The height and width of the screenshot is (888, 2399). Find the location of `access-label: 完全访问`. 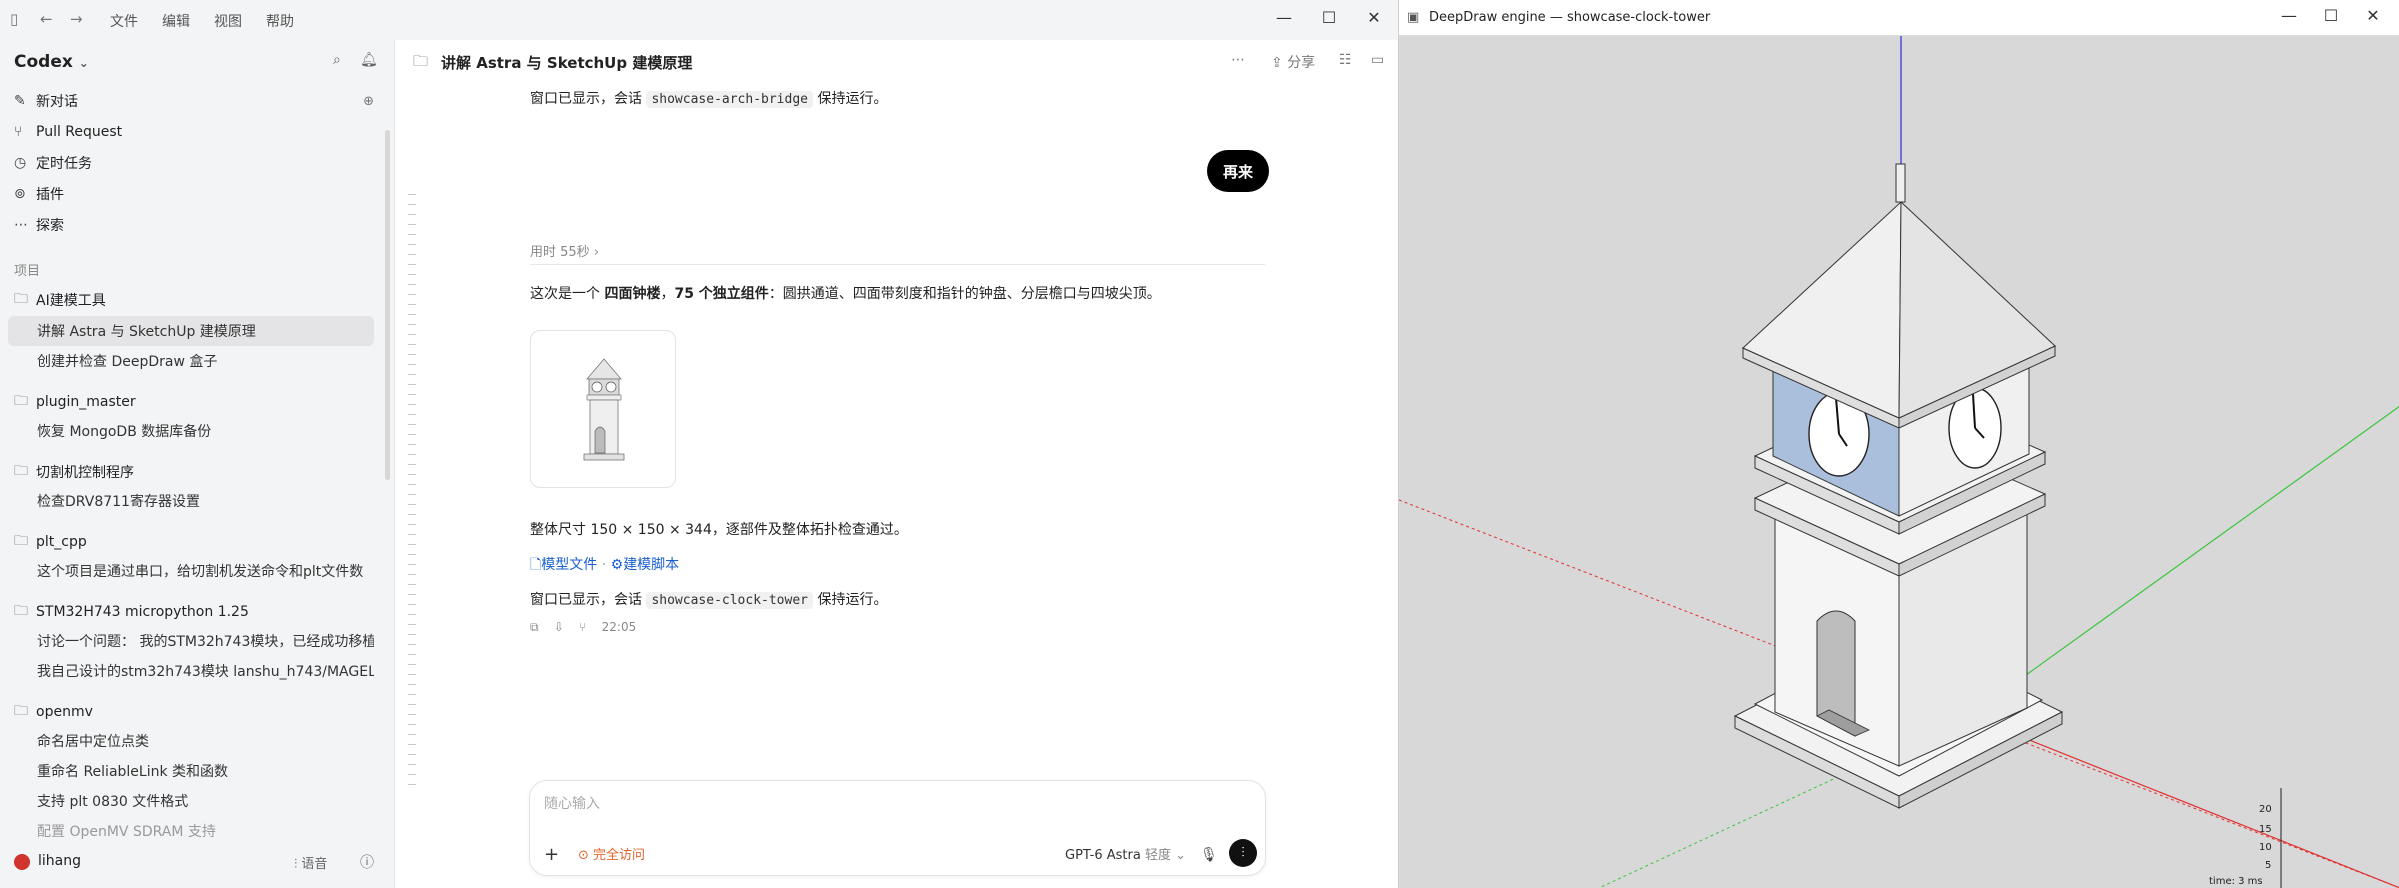

access-label: 完全访问 is located at coordinates (619, 855).